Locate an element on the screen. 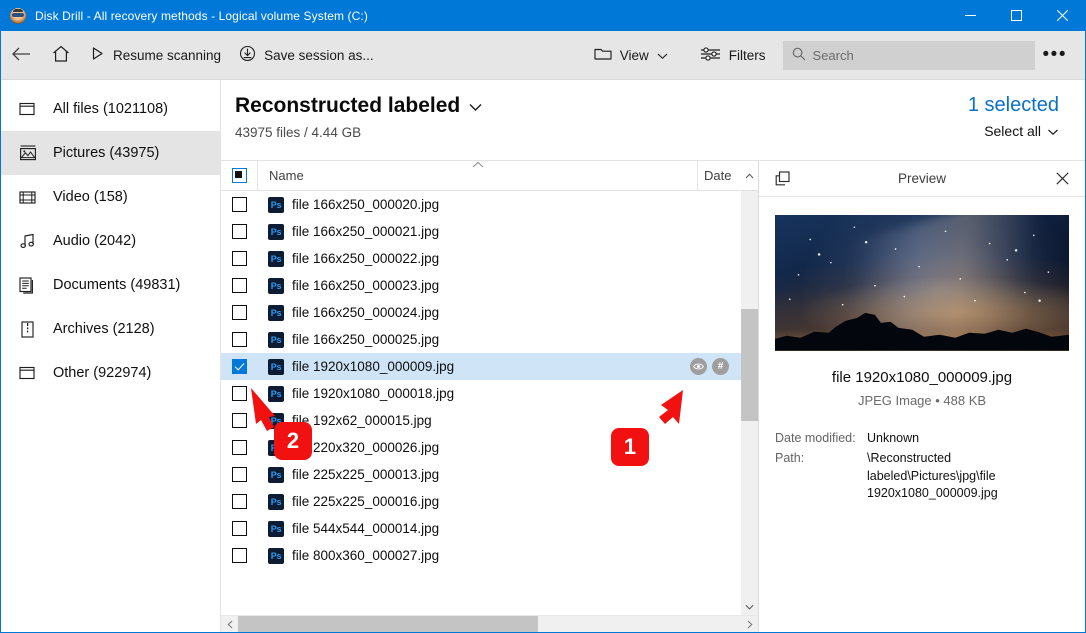 Image resolution: width=1086 pixels, height=633 pixels. filters-label: Filters is located at coordinates (747, 55).